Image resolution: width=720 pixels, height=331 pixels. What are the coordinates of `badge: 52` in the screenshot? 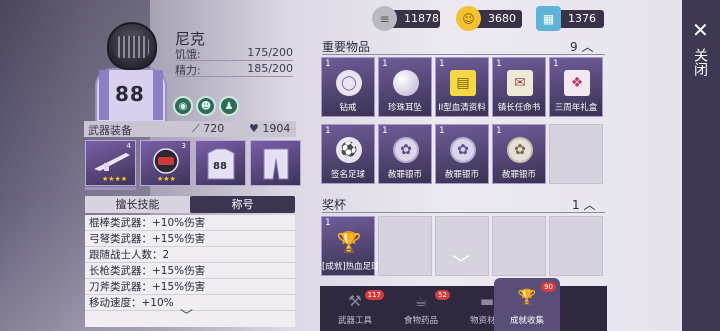 It's located at (442, 295).